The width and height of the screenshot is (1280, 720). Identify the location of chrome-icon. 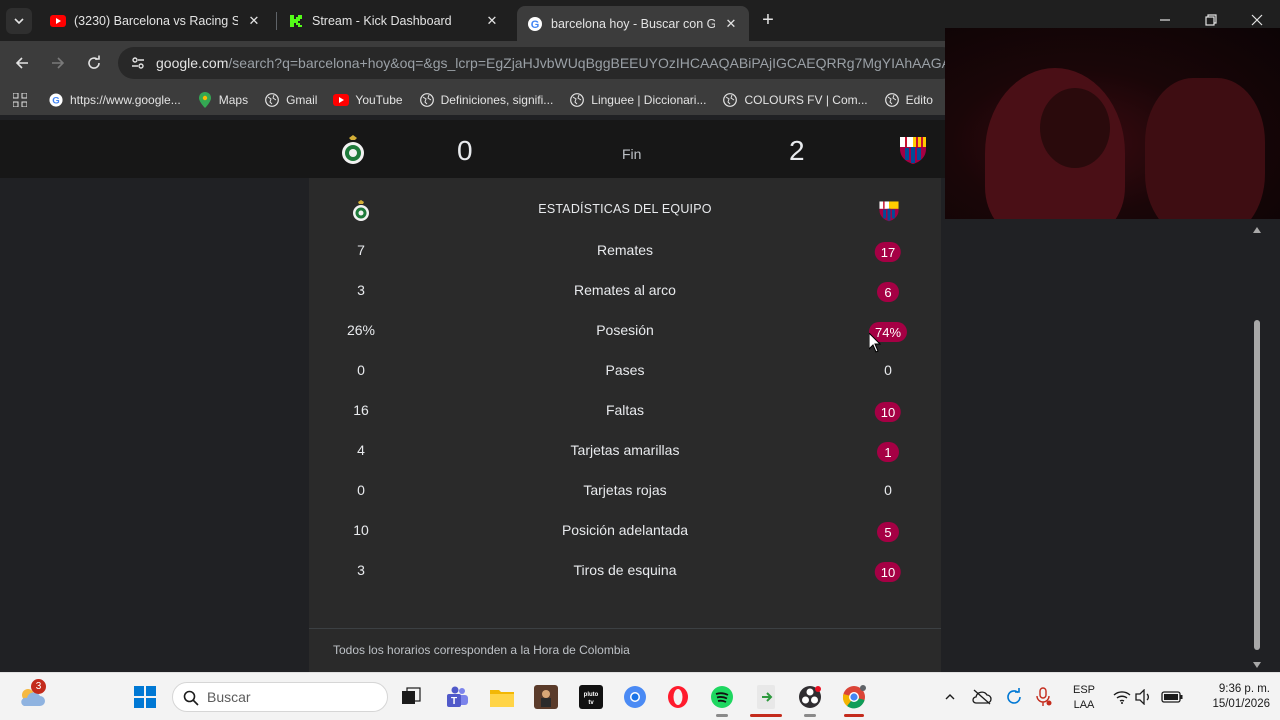
(854, 697).